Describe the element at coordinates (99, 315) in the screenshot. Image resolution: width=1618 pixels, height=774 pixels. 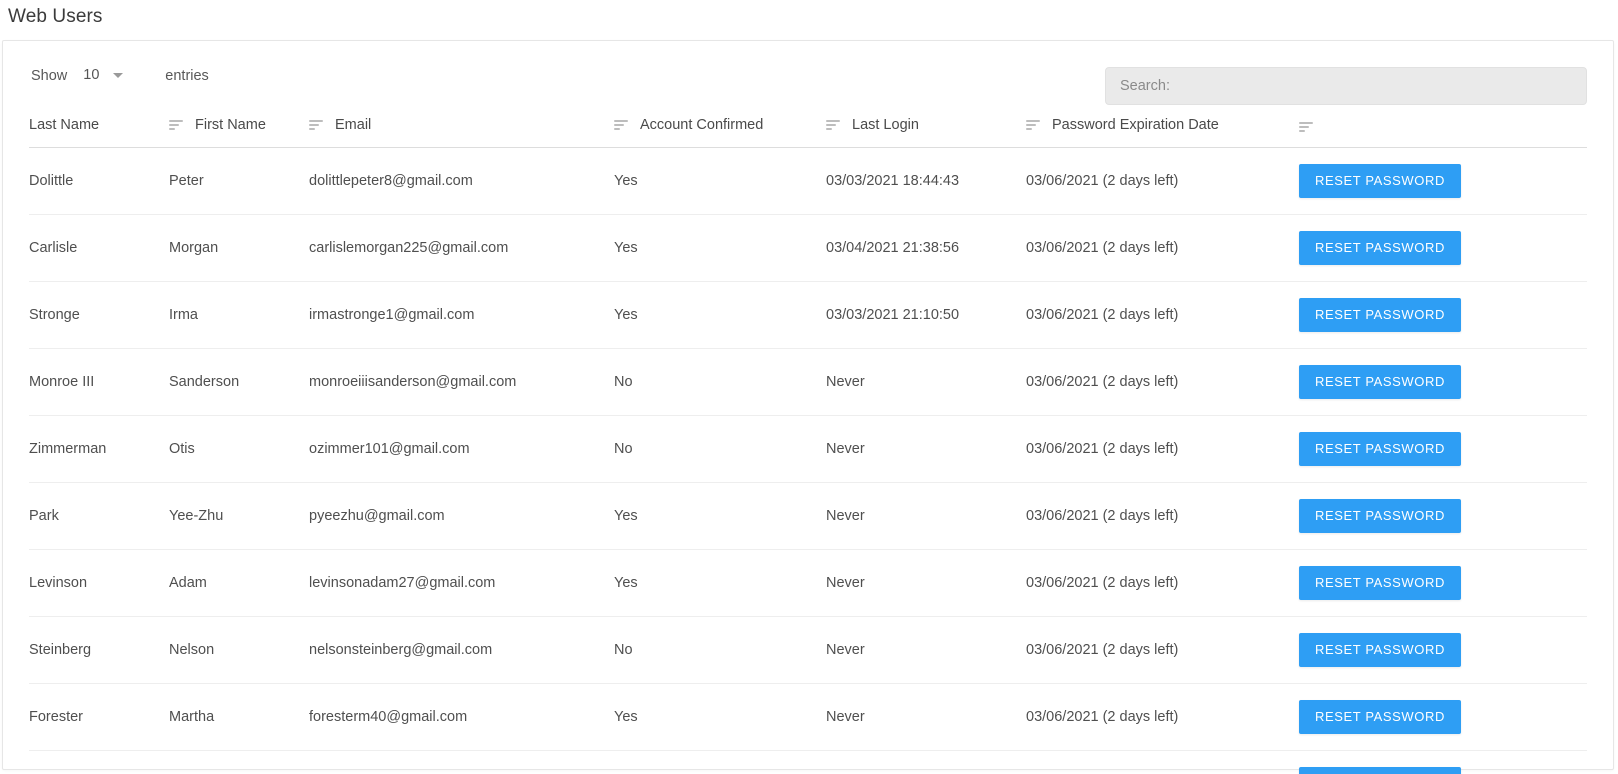
I see `cell-last-name: Stronge` at that location.